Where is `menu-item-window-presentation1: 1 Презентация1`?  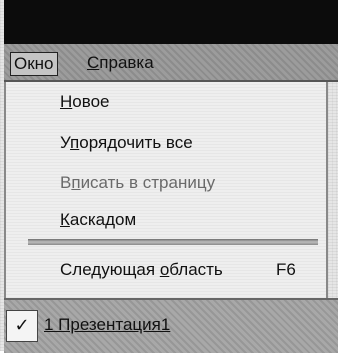 menu-item-window-presentation1: 1 Презентация1 is located at coordinates (107, 325).